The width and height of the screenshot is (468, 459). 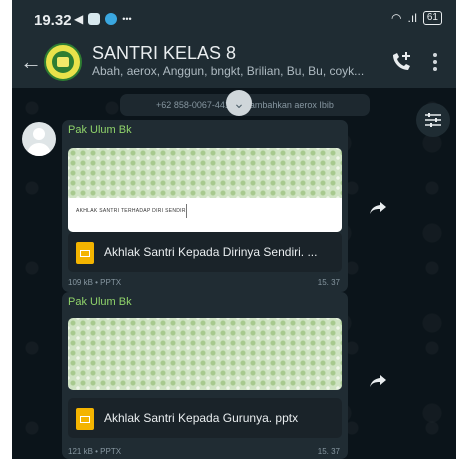 What do you see at coordinates (239, 103) in the screenshot?
I see `scroll-down-icon: ⌄` at bounding box center [239, 103].